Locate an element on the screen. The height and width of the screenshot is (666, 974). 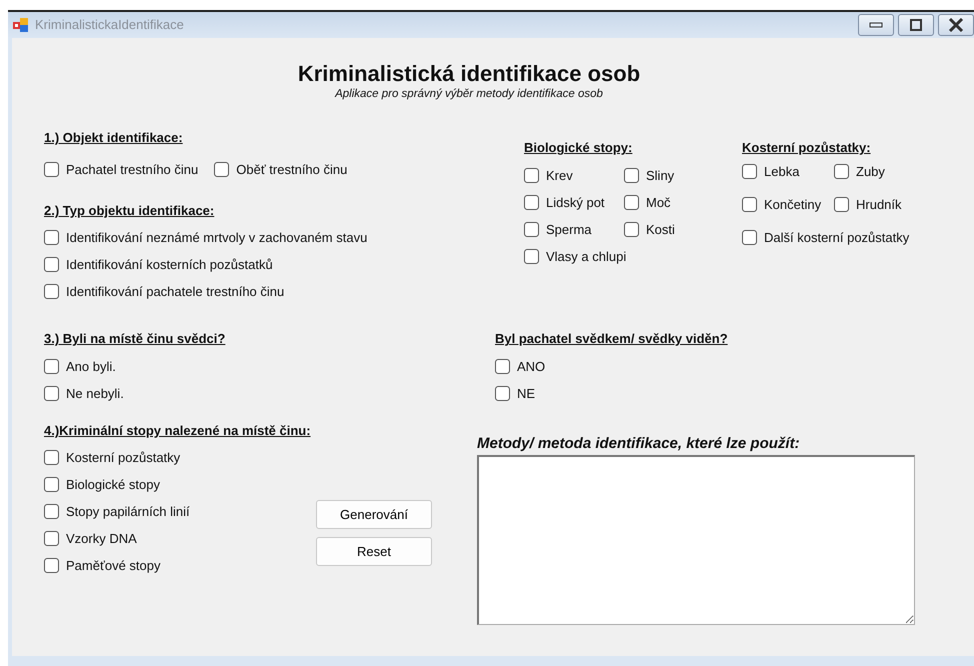
checkbox-label: Vzorky DNA is located at coordinates (101, 539).